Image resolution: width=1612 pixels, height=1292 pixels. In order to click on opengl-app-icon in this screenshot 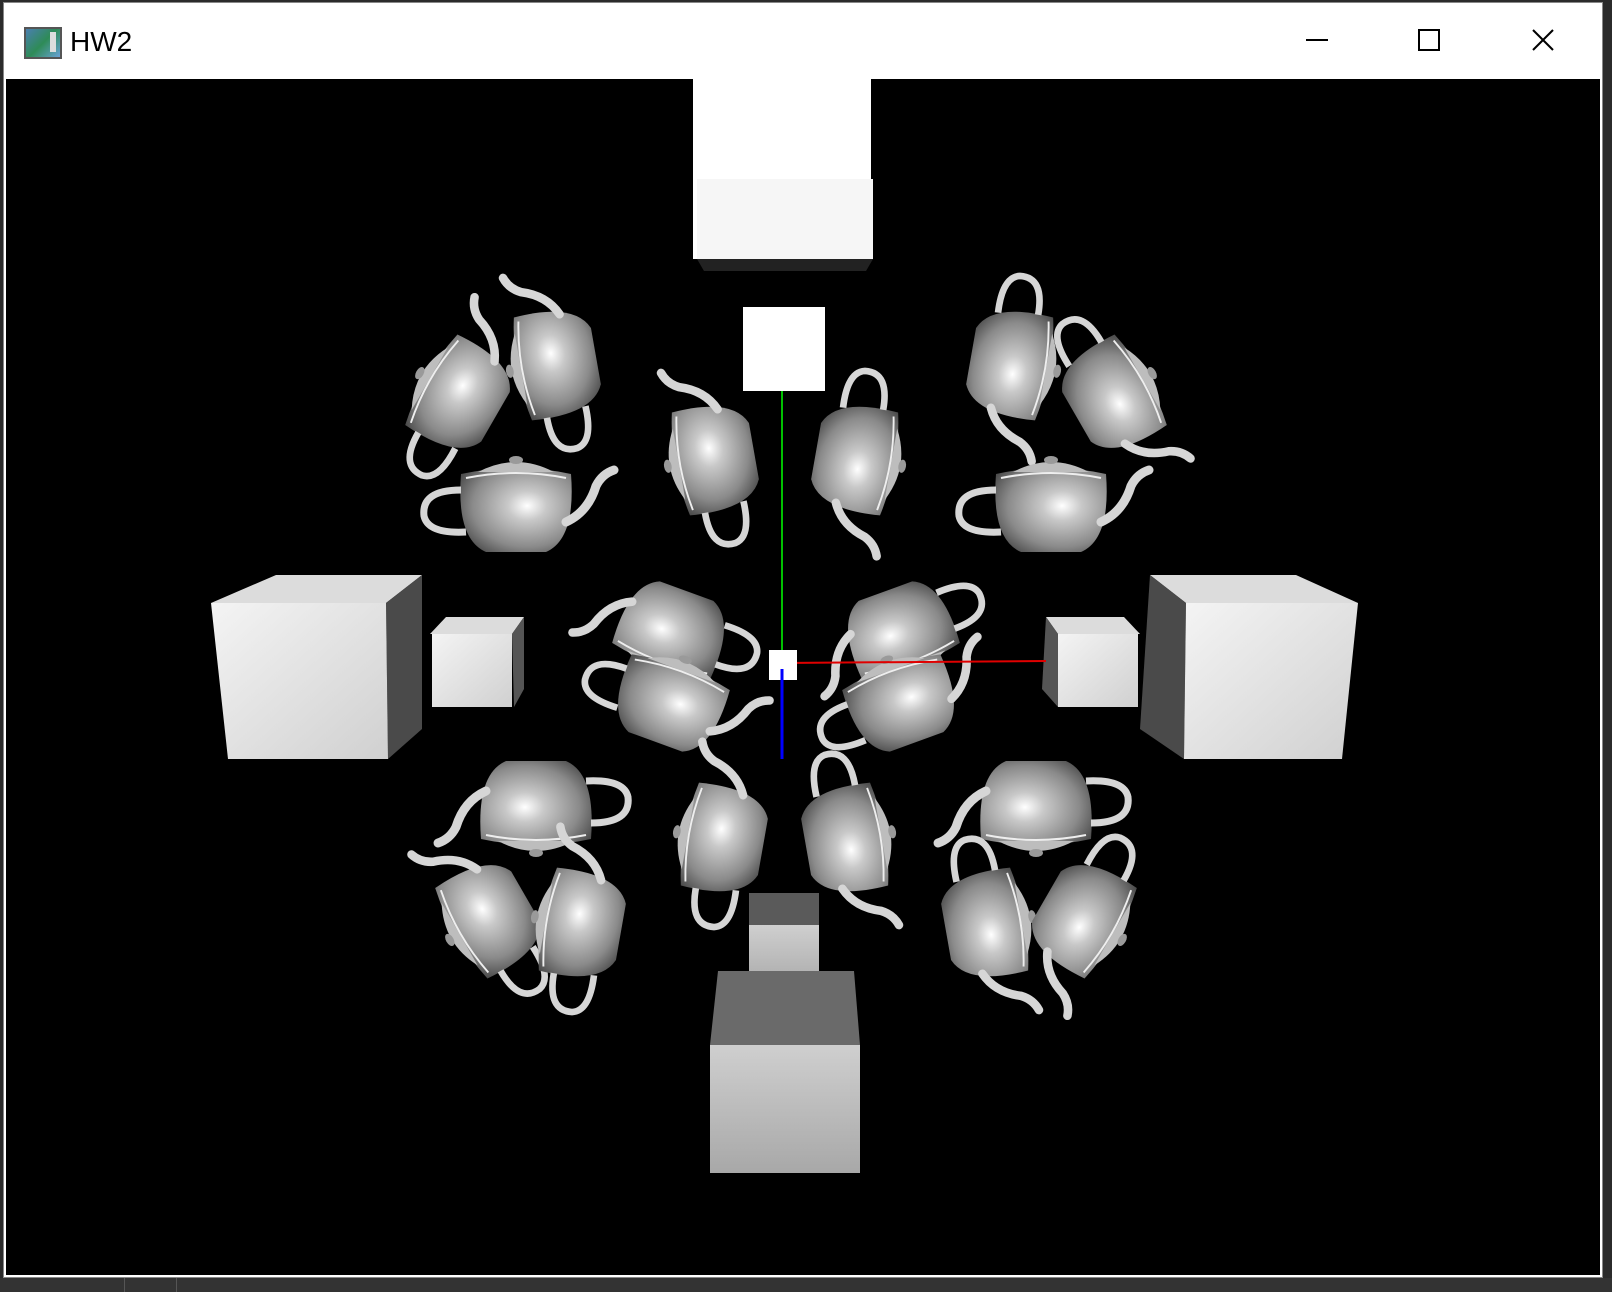, I will do `click(43, 43)`.